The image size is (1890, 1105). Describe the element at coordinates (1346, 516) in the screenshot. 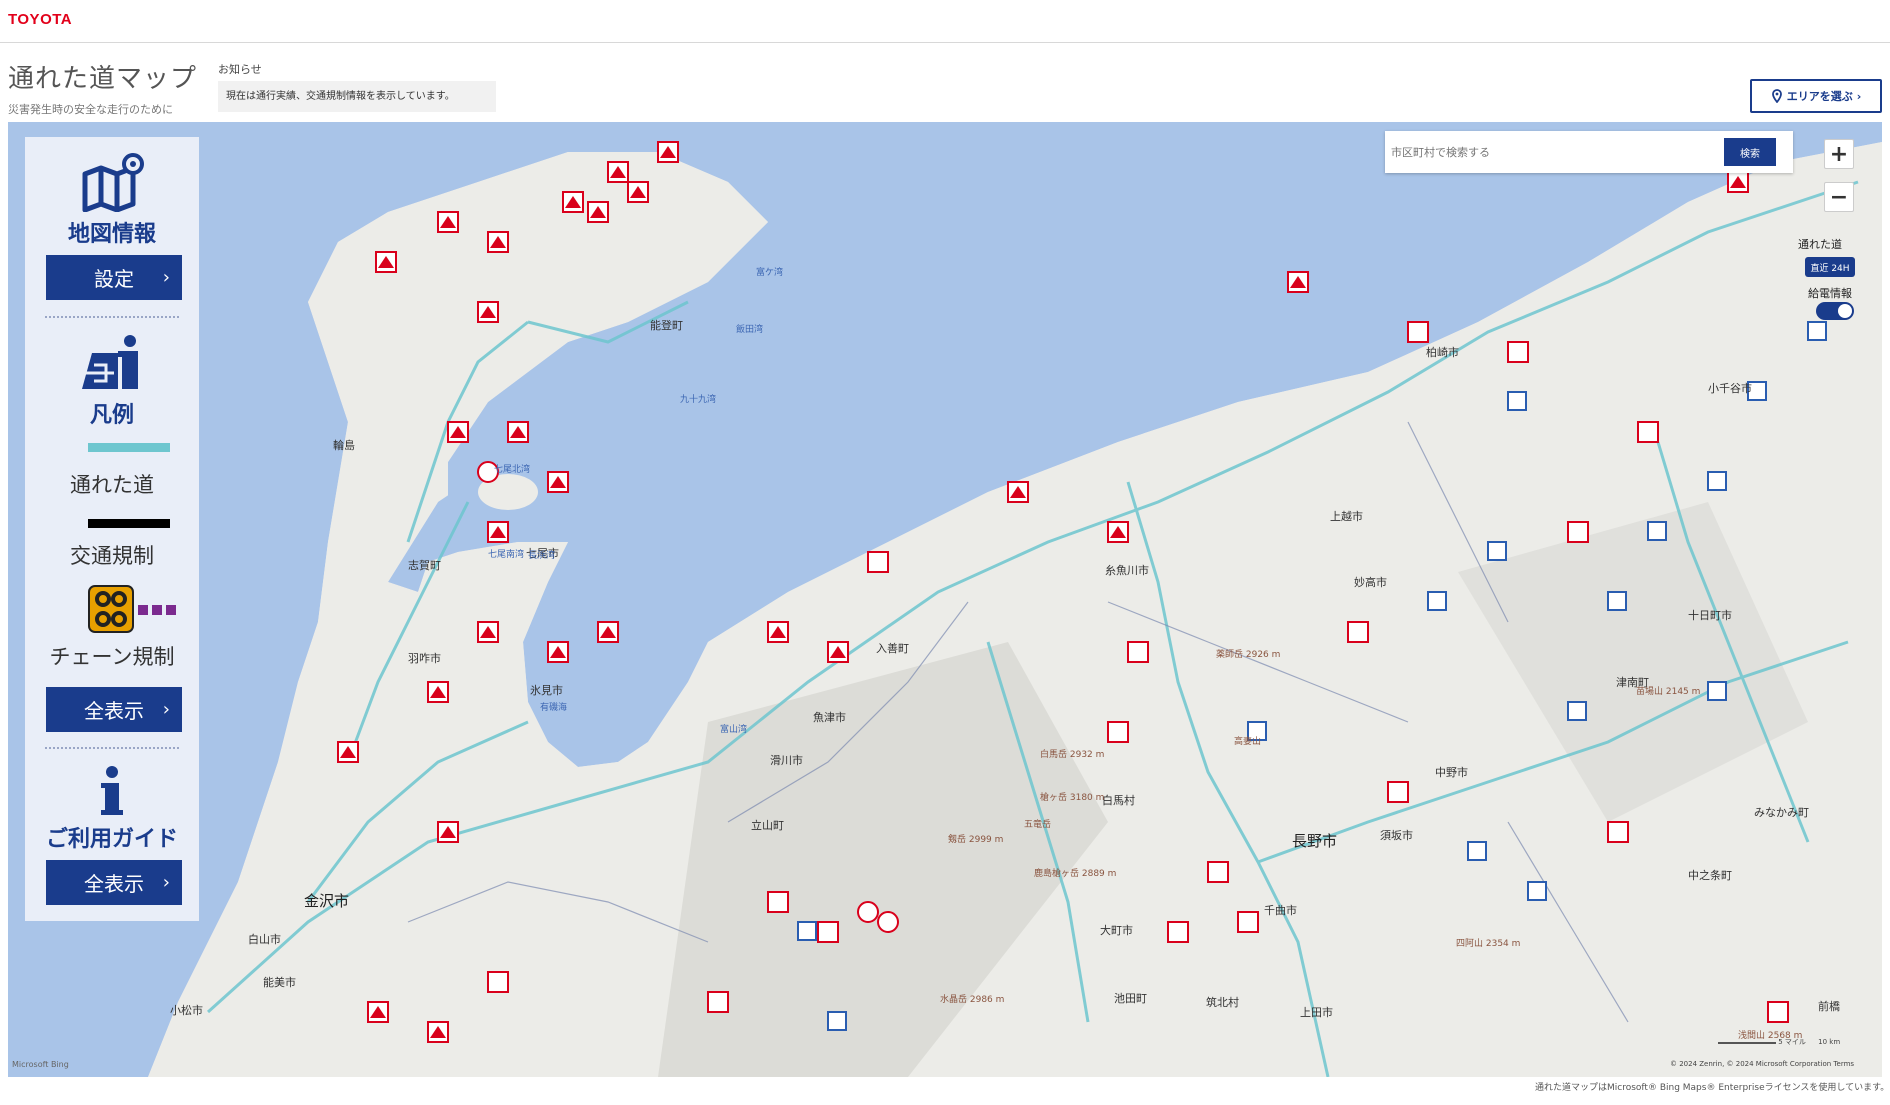

I see `place-label: 上越市` at that location.